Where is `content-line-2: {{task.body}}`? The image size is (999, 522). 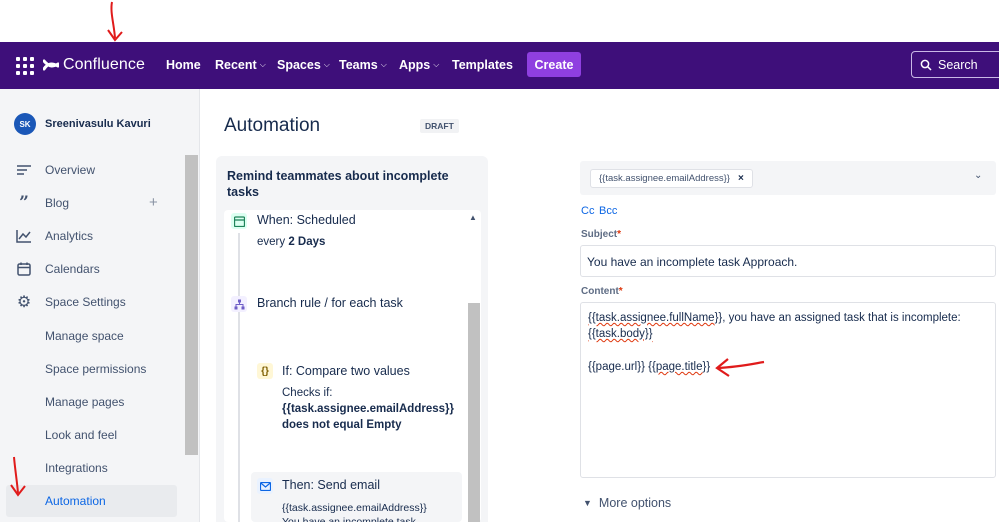 content-line-2: {{task.body}} is located at coordinates (620, 334).